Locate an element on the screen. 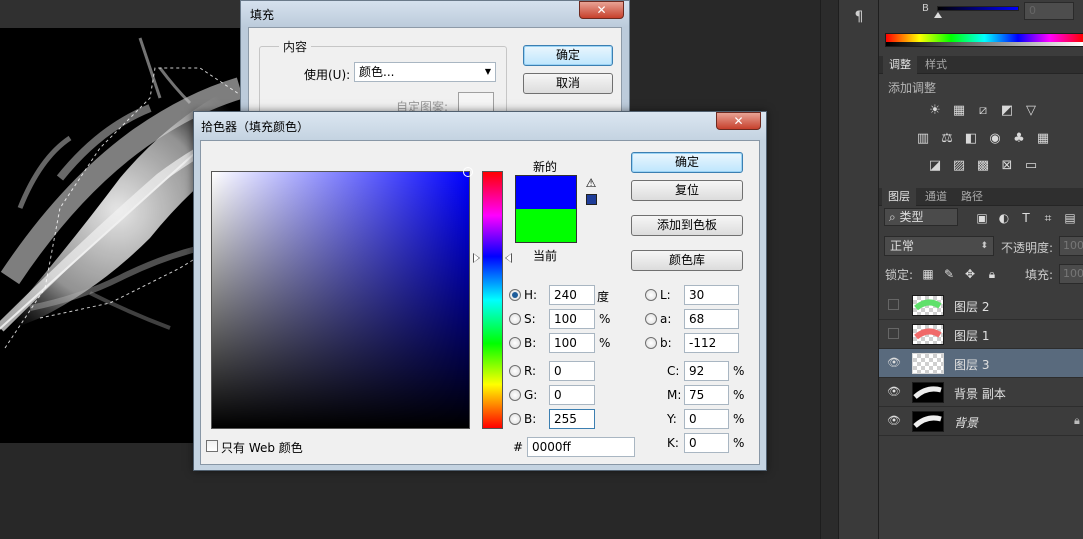 Image resolution: width=1083 pixels, height=539 pixels. m-unit: % is located at coordinates (739, 395).